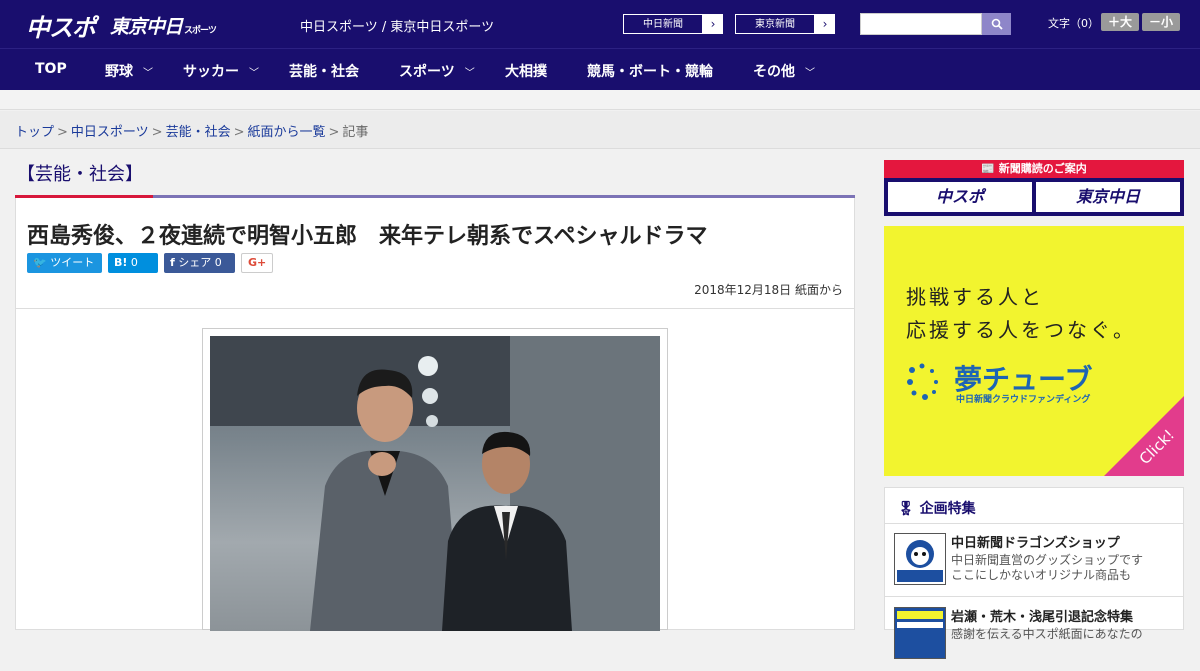  Describe the element at coordinates (119, 72) in the screenshot. I see `nav-label: 野球` at that location.